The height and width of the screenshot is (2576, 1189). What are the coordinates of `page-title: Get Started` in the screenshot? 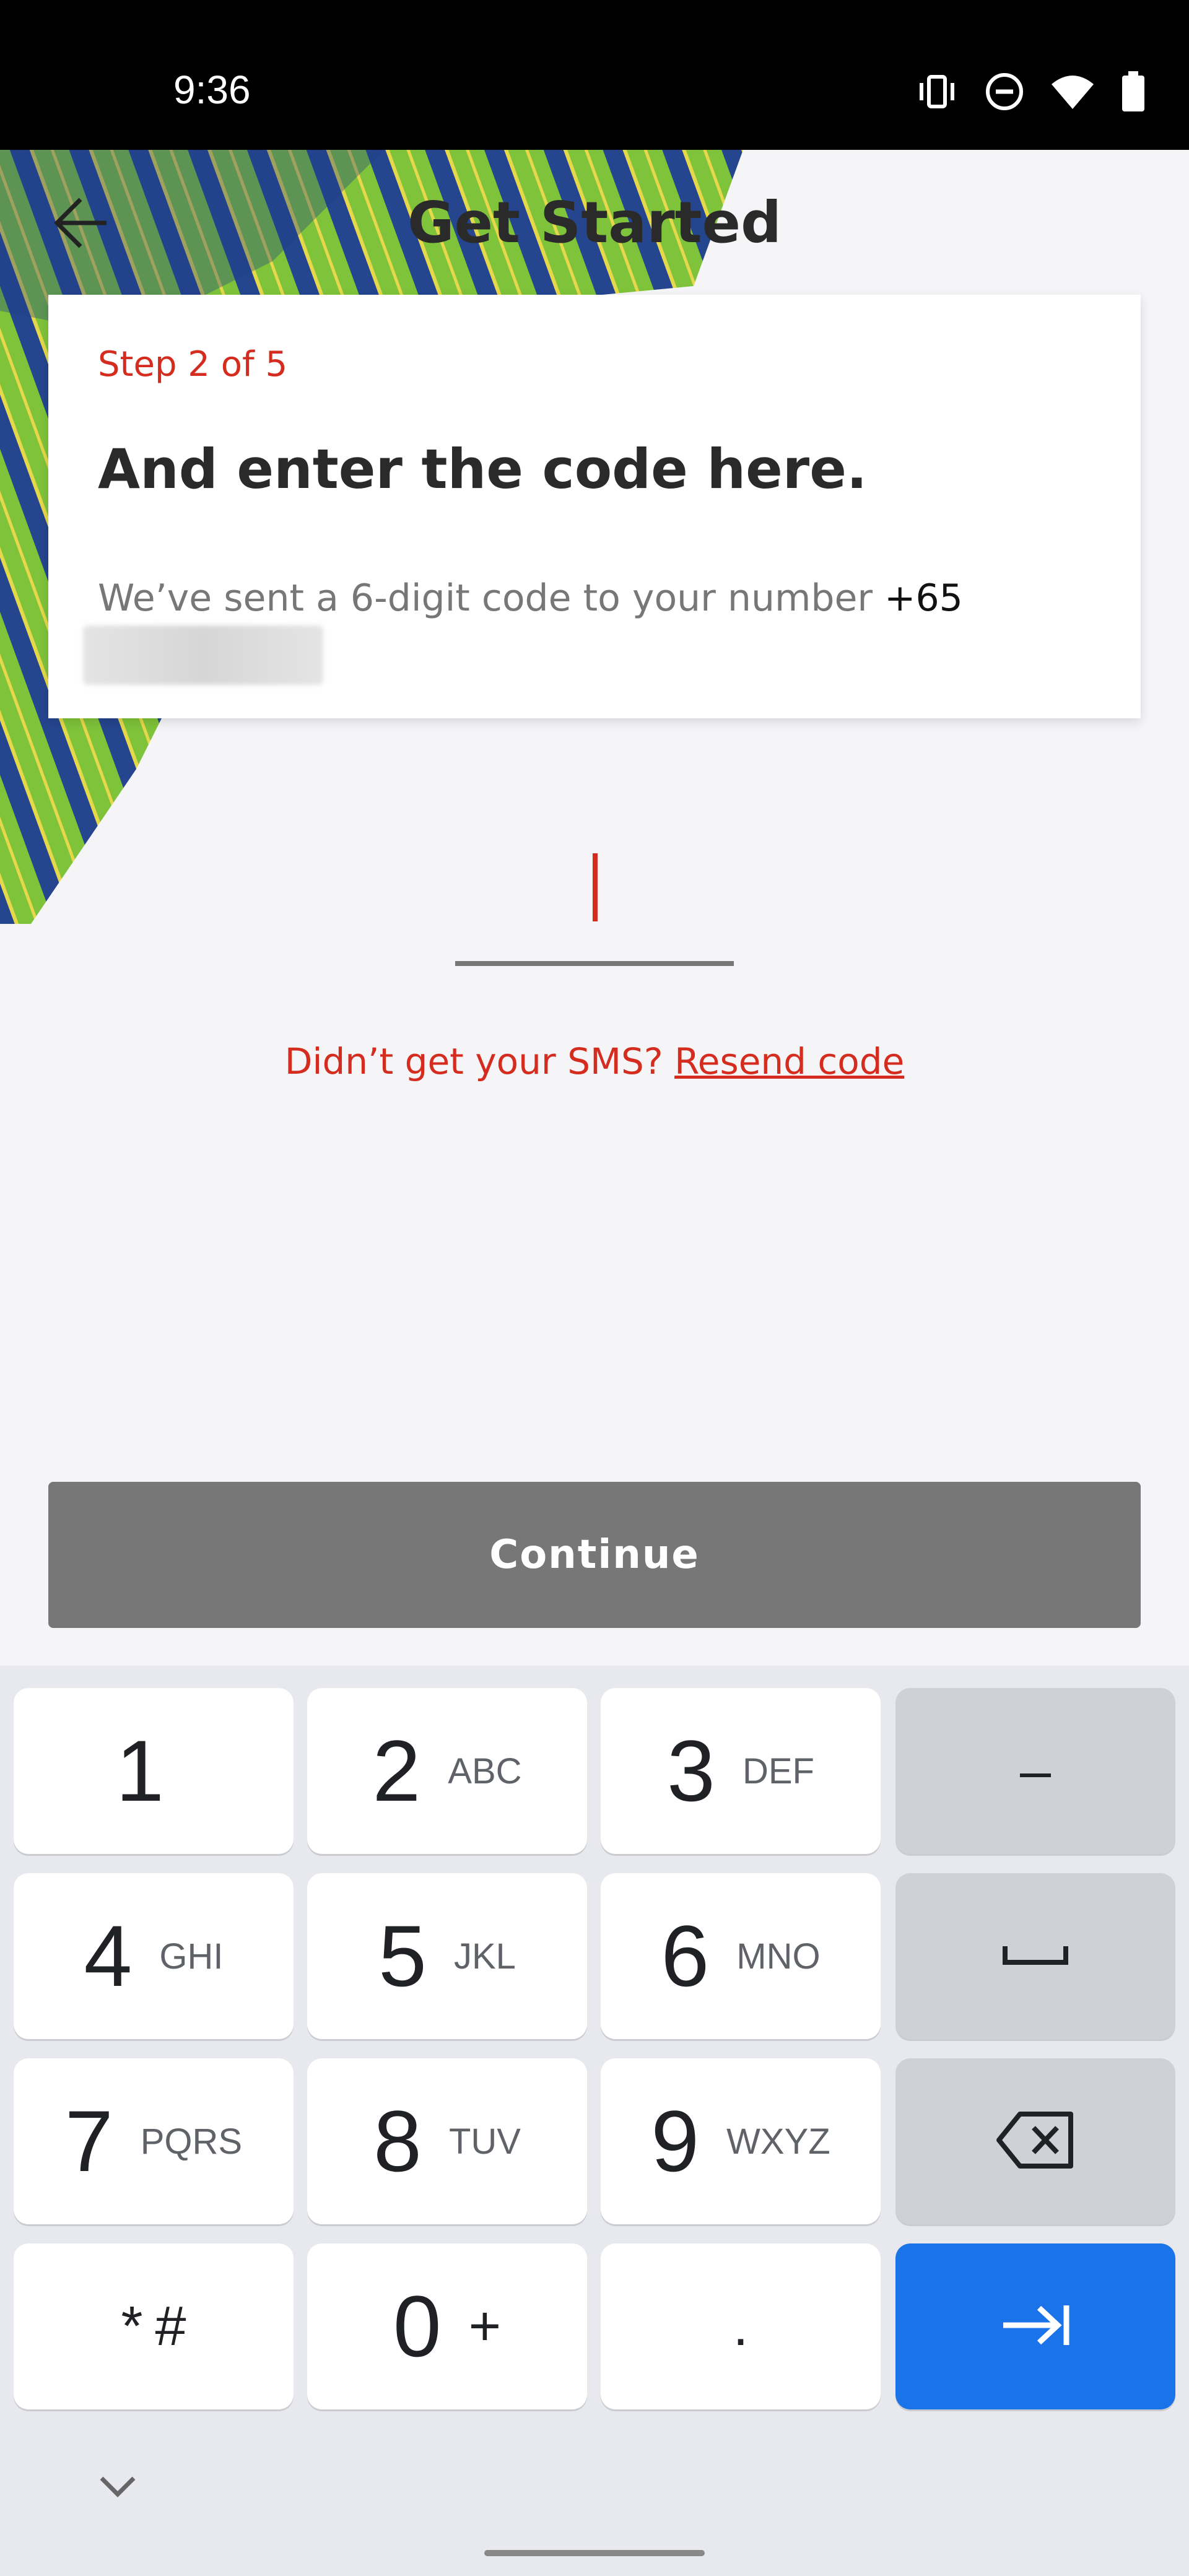 It's located at (594, 223).